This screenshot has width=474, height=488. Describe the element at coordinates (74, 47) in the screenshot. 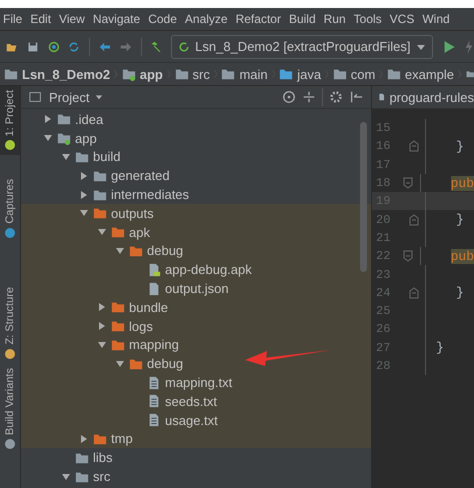

I see `refresh-icon` at that location.